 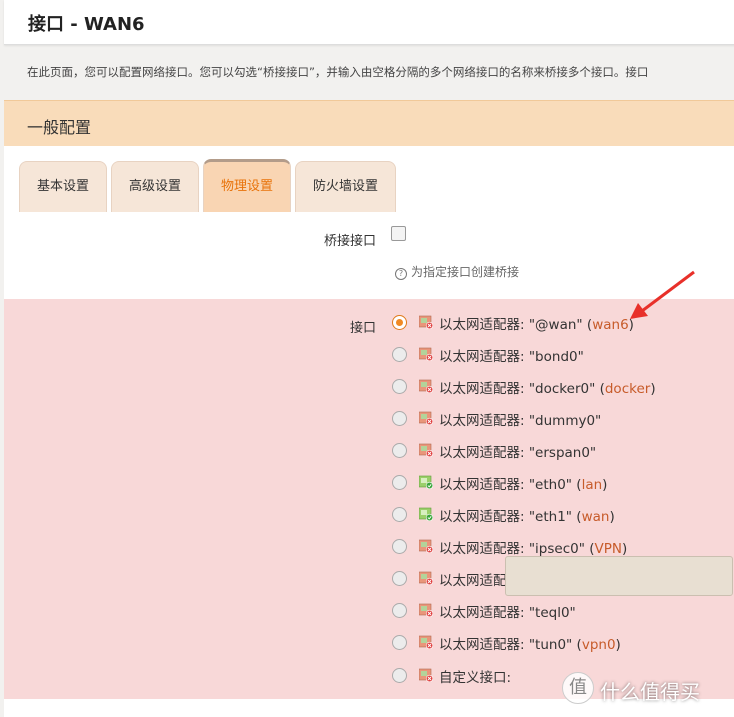 What do you see at coordinates (369, 22) in the screenshot?
I see `header-bar: 接口 - WAN6` at bounding box center [369, 22].